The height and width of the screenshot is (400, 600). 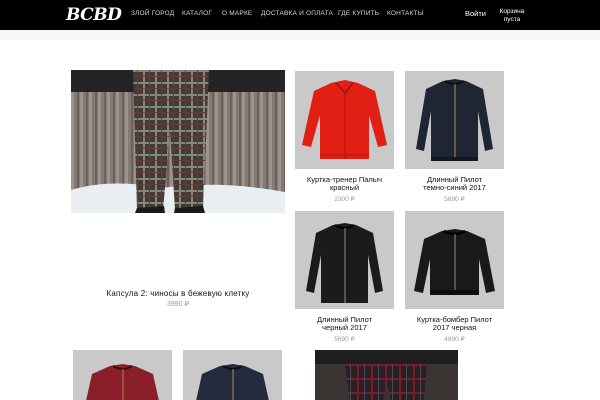 I want to click on plaid-trousers-photo-icon, so click(x=386, y=375).